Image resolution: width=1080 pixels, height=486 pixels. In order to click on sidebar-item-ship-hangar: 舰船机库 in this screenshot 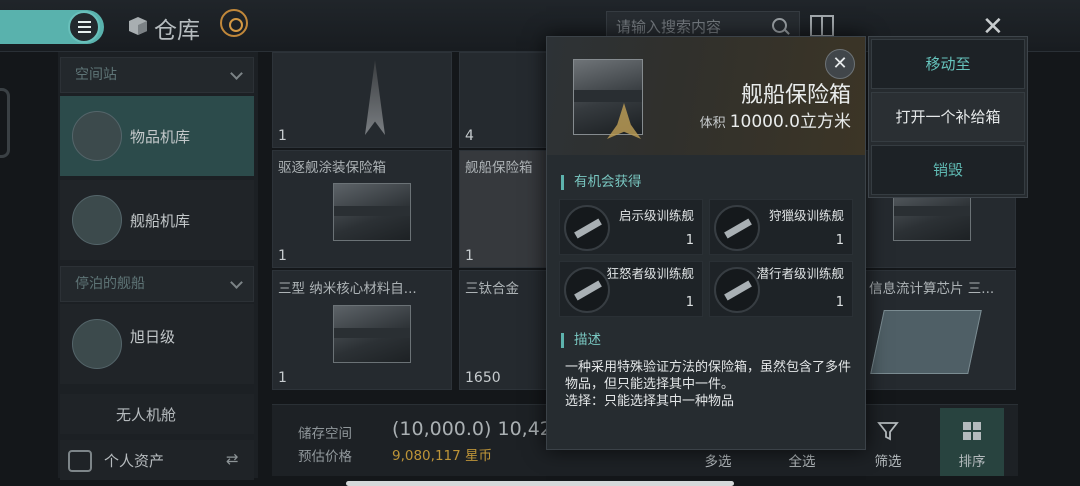, I will do `click(157, 220)`.